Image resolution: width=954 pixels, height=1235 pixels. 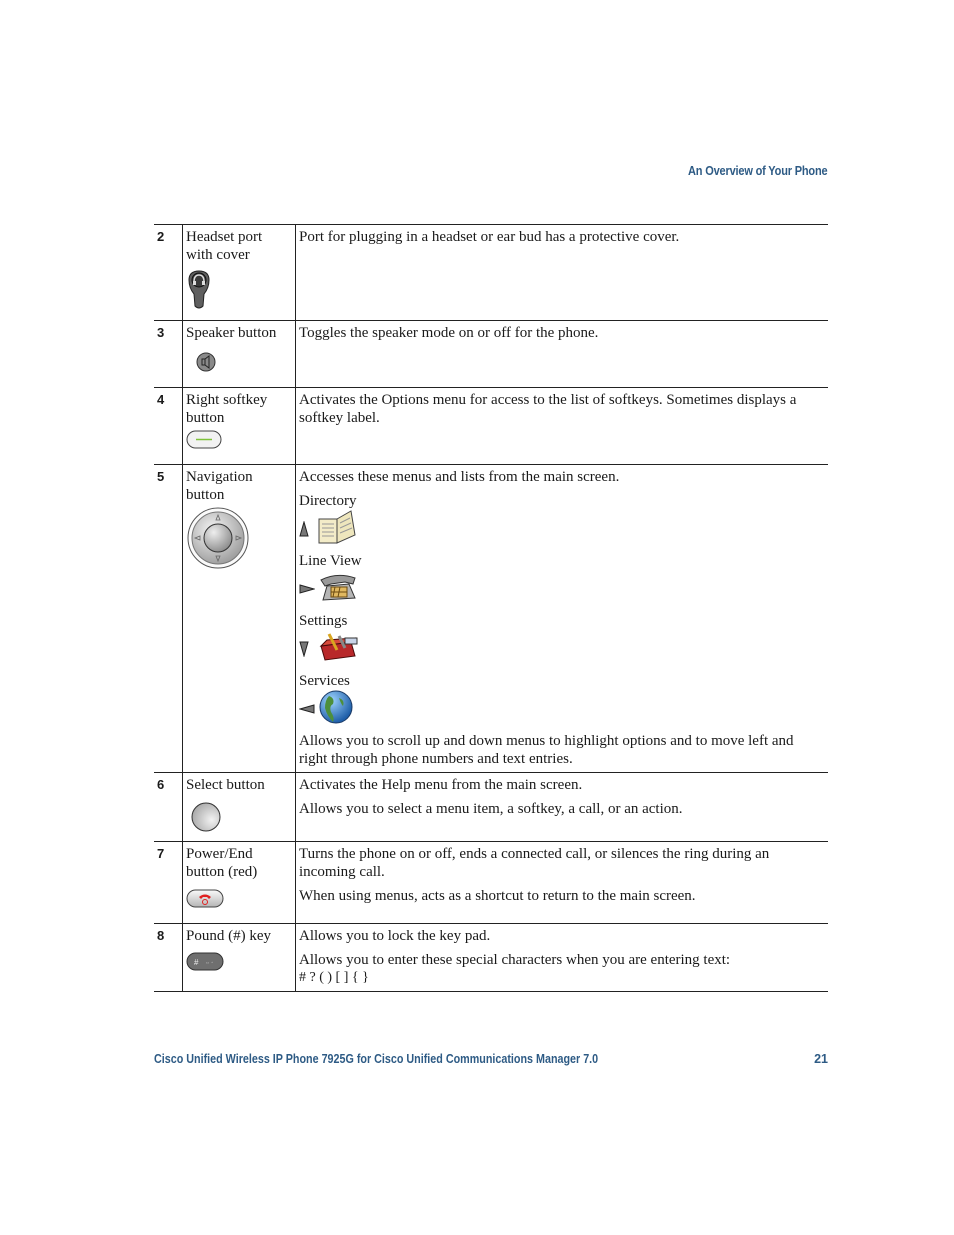 I want to click on feature-name: Pound (#) key, so click(x=228, y=936).